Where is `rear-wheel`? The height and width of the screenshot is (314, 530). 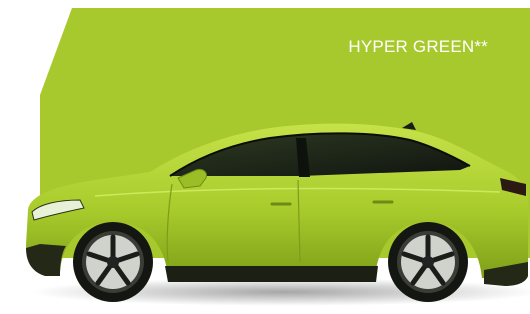
rear-wheel is located at coordinates (428, 262).